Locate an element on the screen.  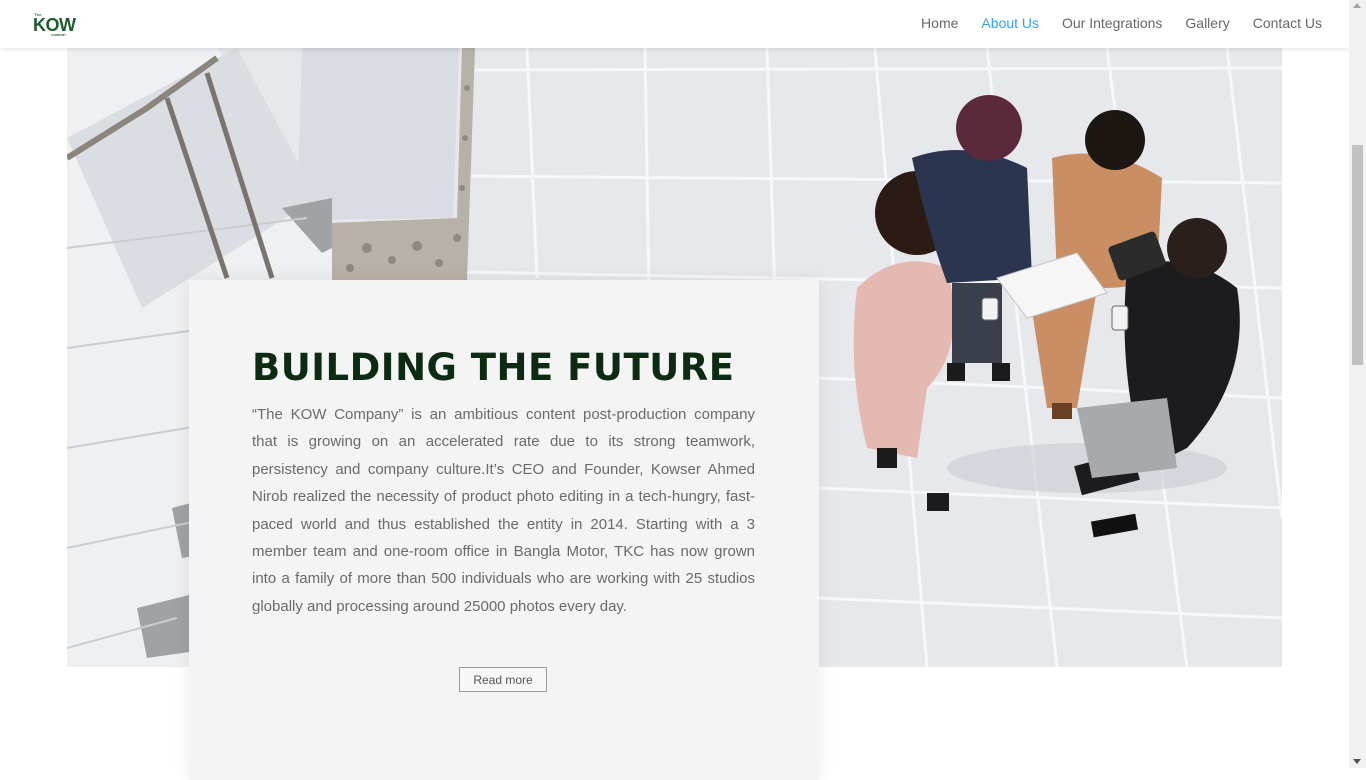
nav-home: Home is located at coordinates (939, 23).